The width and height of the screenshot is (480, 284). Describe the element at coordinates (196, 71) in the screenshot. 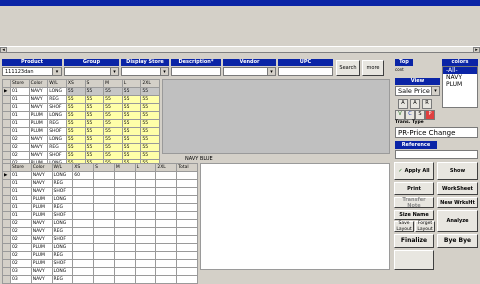

I see `description-input` at that location.